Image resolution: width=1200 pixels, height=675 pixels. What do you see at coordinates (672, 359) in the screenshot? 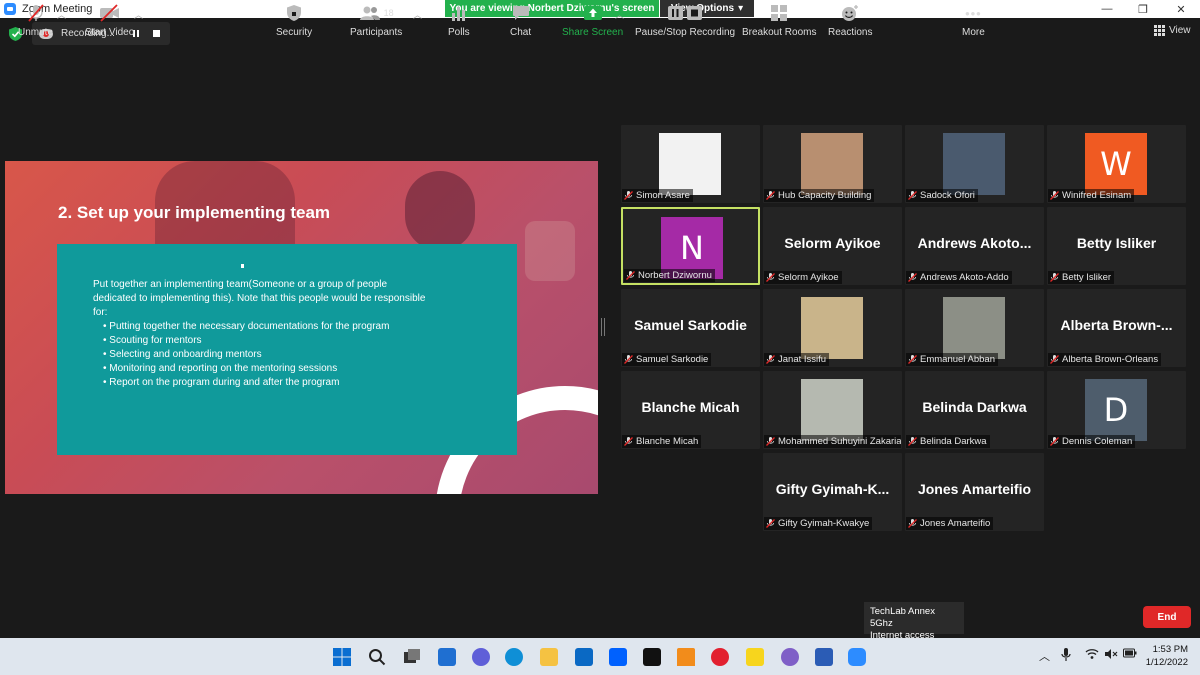
I see `participant-name: Samuel Sarkodie` at bounding box center [672, 359].